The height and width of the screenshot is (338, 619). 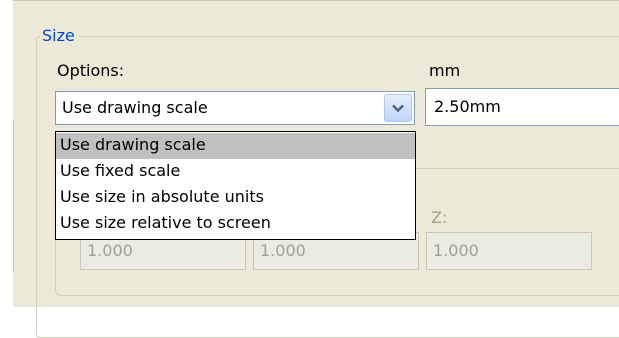 I want to click on dropdown-option-fixed-scale: Use fixed scale, so click(x=235, y=172).